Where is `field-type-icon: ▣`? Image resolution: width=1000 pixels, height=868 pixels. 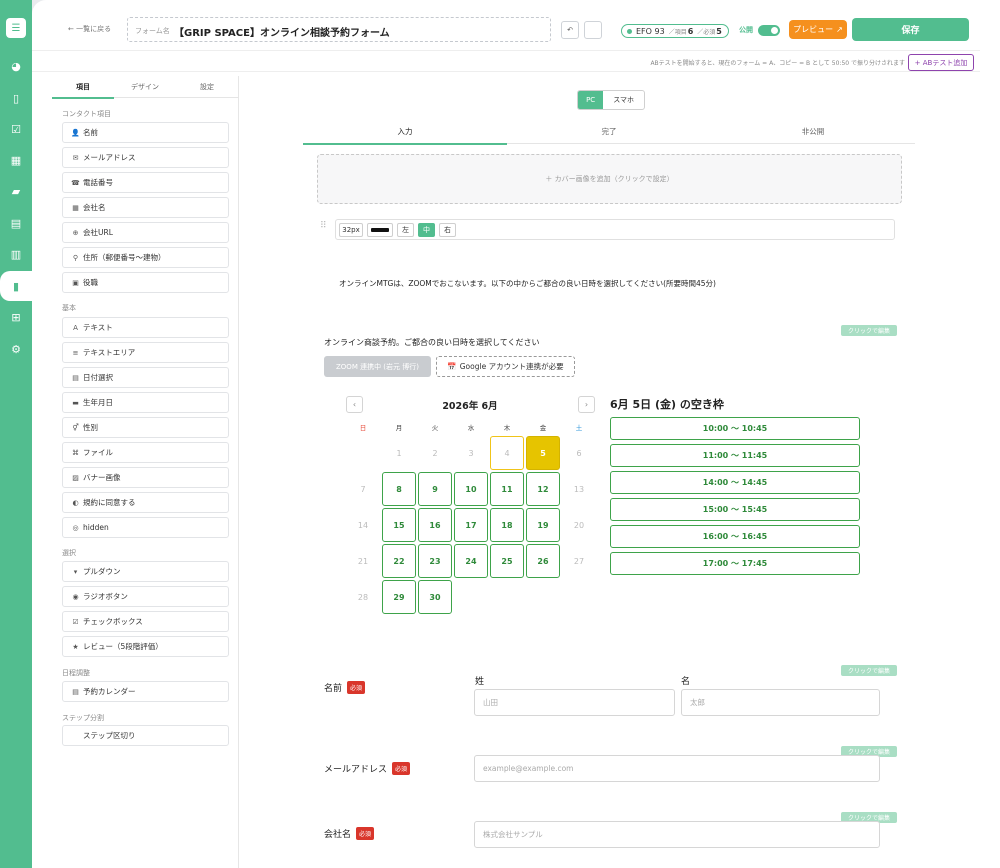
field-type-icon: ▣ is located at coordinates (75, 282).